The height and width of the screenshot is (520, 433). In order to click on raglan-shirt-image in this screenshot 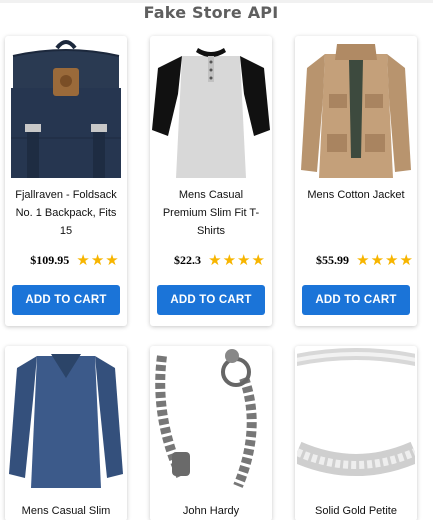, I will do `click(211, 108)`.